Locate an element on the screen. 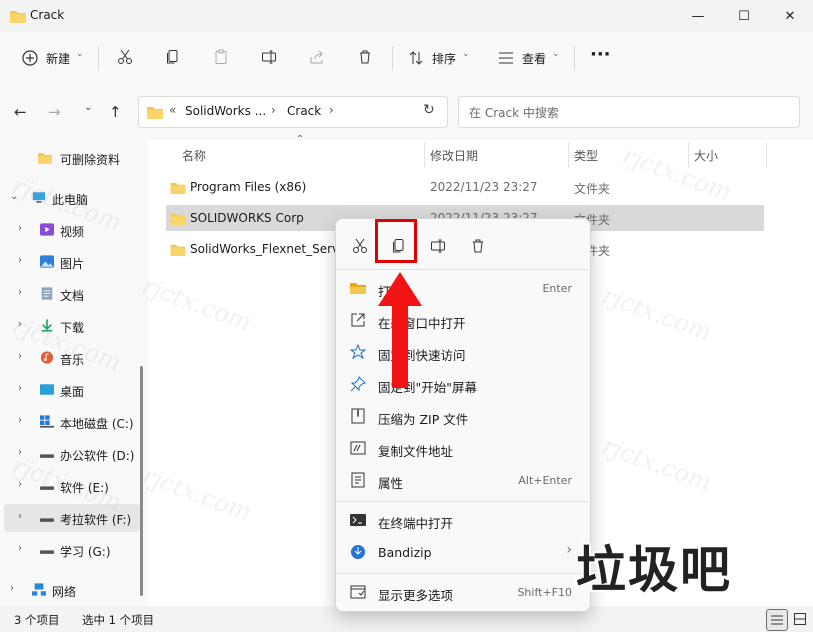 The width and height of the screenshot is (813, 632). tiles-view-button is located at coordinates (800, 619).